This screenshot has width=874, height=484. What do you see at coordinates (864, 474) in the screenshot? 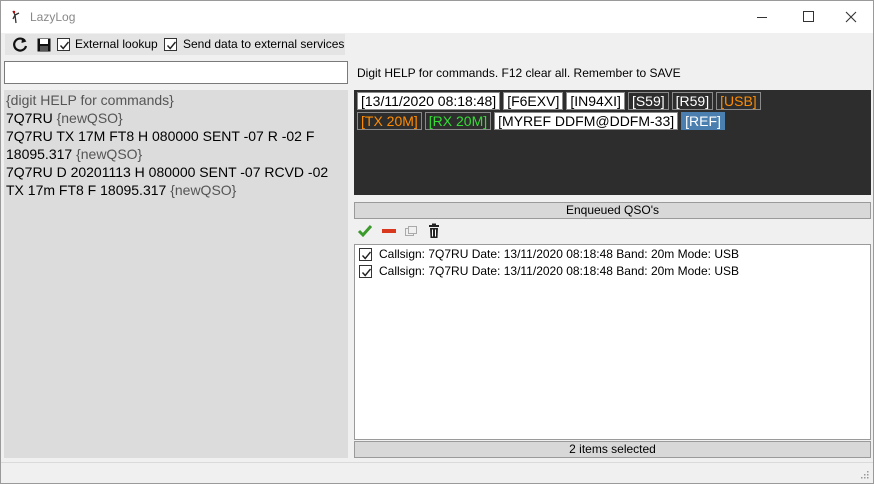
I see `resize-grip-icon` at bounding box center [864, 474].